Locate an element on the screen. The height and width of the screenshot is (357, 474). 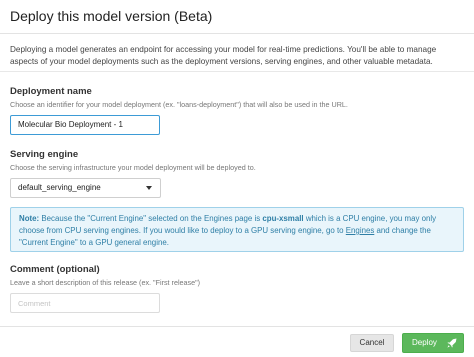
engines-link: Engines is located at coordinates (360, 230).